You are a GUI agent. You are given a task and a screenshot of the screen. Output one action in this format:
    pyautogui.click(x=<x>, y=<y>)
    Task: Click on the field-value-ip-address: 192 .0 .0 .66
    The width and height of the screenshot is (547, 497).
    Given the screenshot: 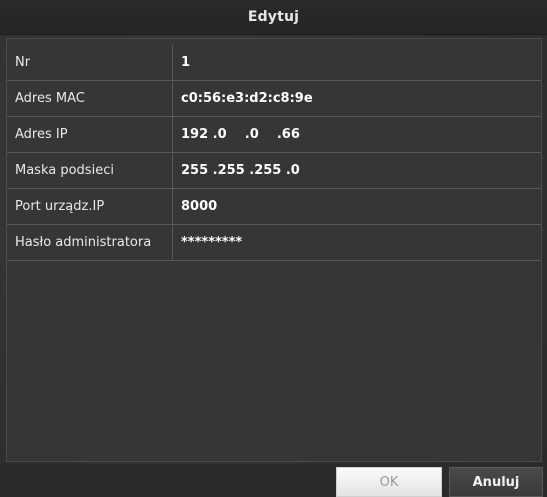 What is the action you would take?
    pyautogui.click(x=357, y=134)
    